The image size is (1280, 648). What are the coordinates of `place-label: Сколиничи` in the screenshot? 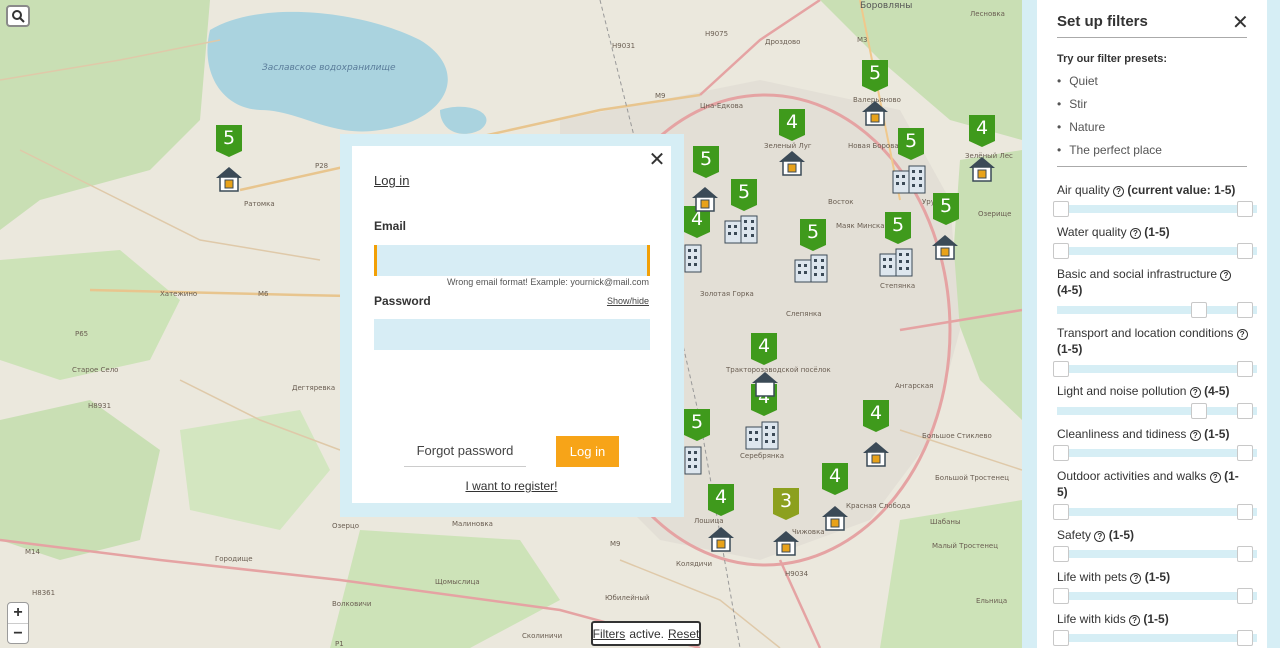 It's located at (542, 636).